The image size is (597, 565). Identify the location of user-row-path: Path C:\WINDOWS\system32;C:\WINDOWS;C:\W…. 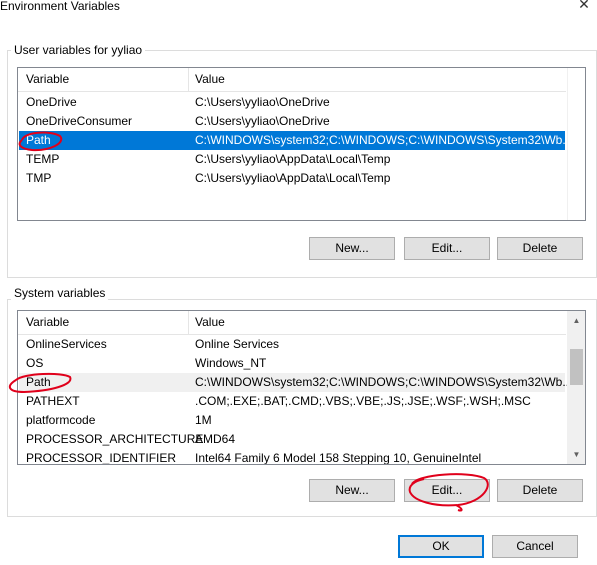
(295, 140).